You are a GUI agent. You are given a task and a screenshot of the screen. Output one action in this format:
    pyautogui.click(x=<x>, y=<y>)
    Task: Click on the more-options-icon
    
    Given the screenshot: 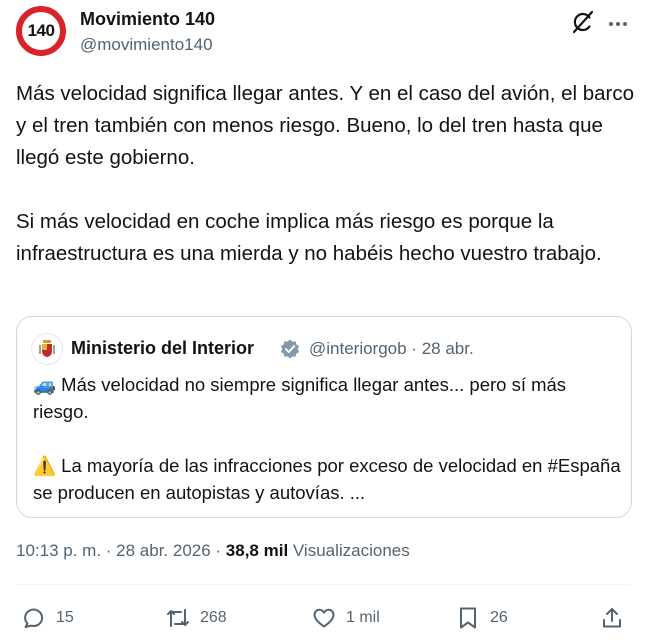 What is the action you would take?
    pyautogui.click(x=618, y=24)
    